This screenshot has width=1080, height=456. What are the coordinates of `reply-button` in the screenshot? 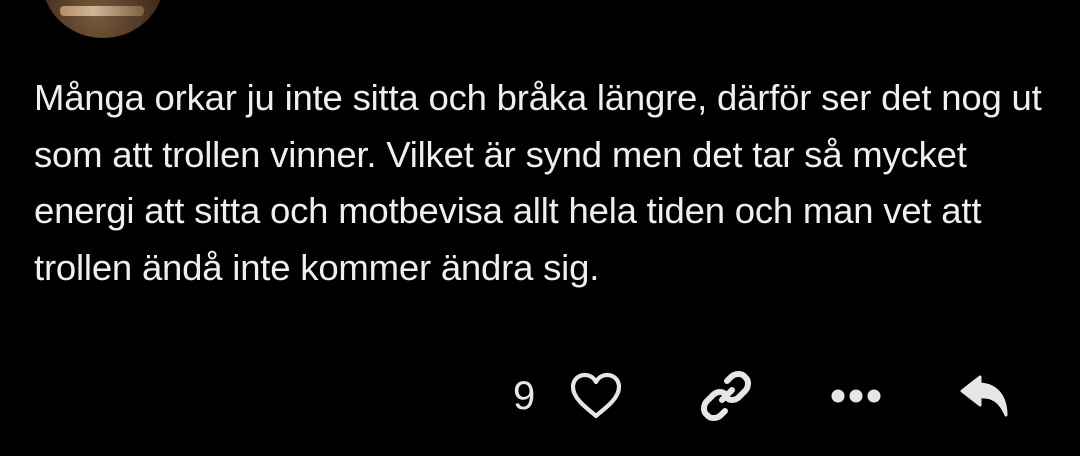 It's located at (986, 396).